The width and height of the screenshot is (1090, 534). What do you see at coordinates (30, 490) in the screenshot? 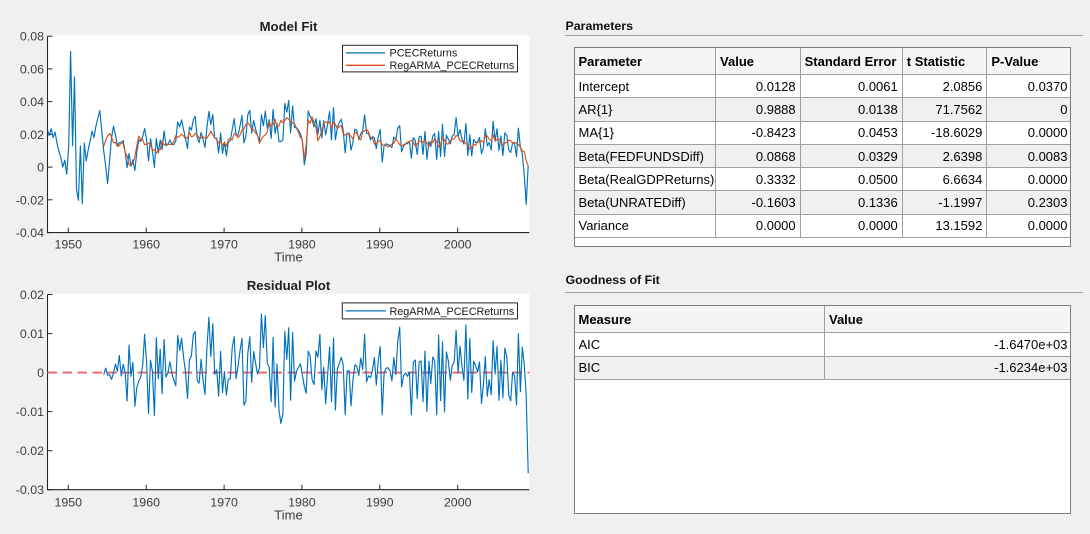
I see `svg-text: -0.03` at bounding box center [30, 490].